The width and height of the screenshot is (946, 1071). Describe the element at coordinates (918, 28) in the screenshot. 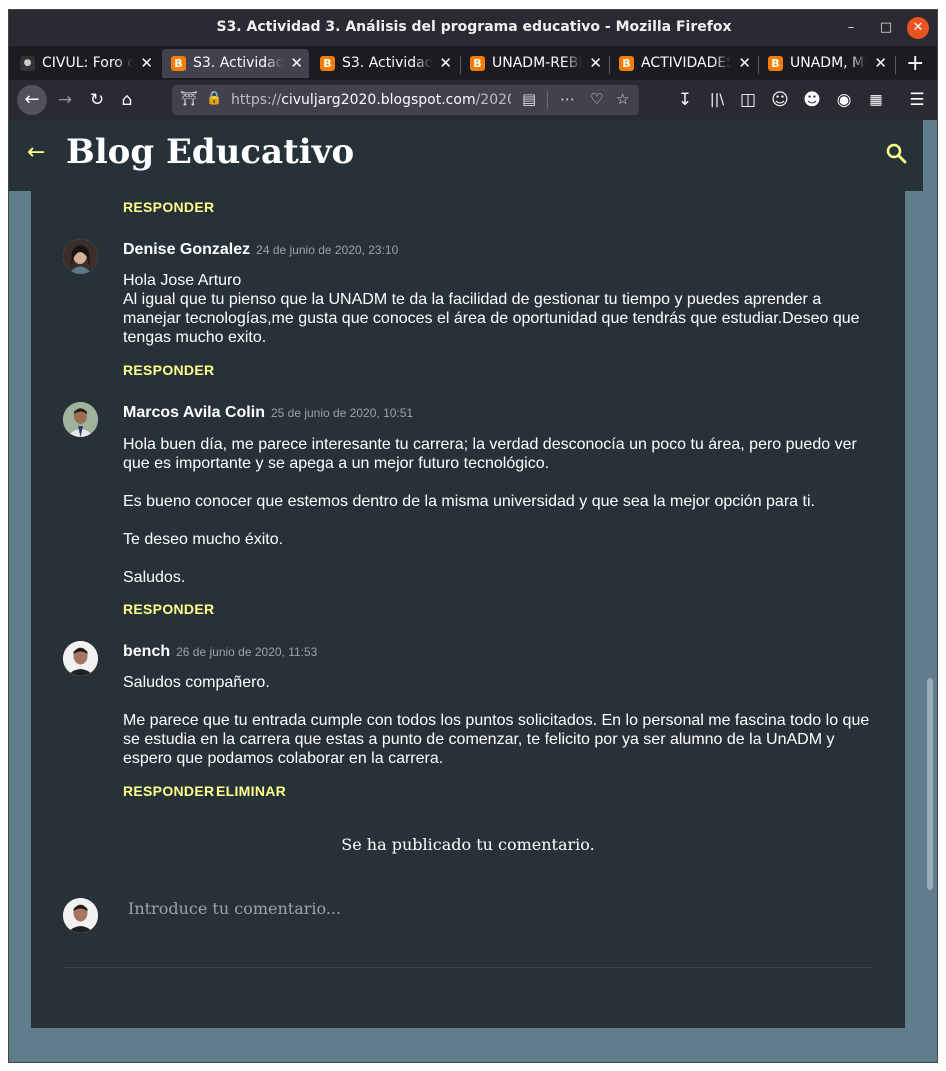

I see `close-window-button: ✕` at that location.